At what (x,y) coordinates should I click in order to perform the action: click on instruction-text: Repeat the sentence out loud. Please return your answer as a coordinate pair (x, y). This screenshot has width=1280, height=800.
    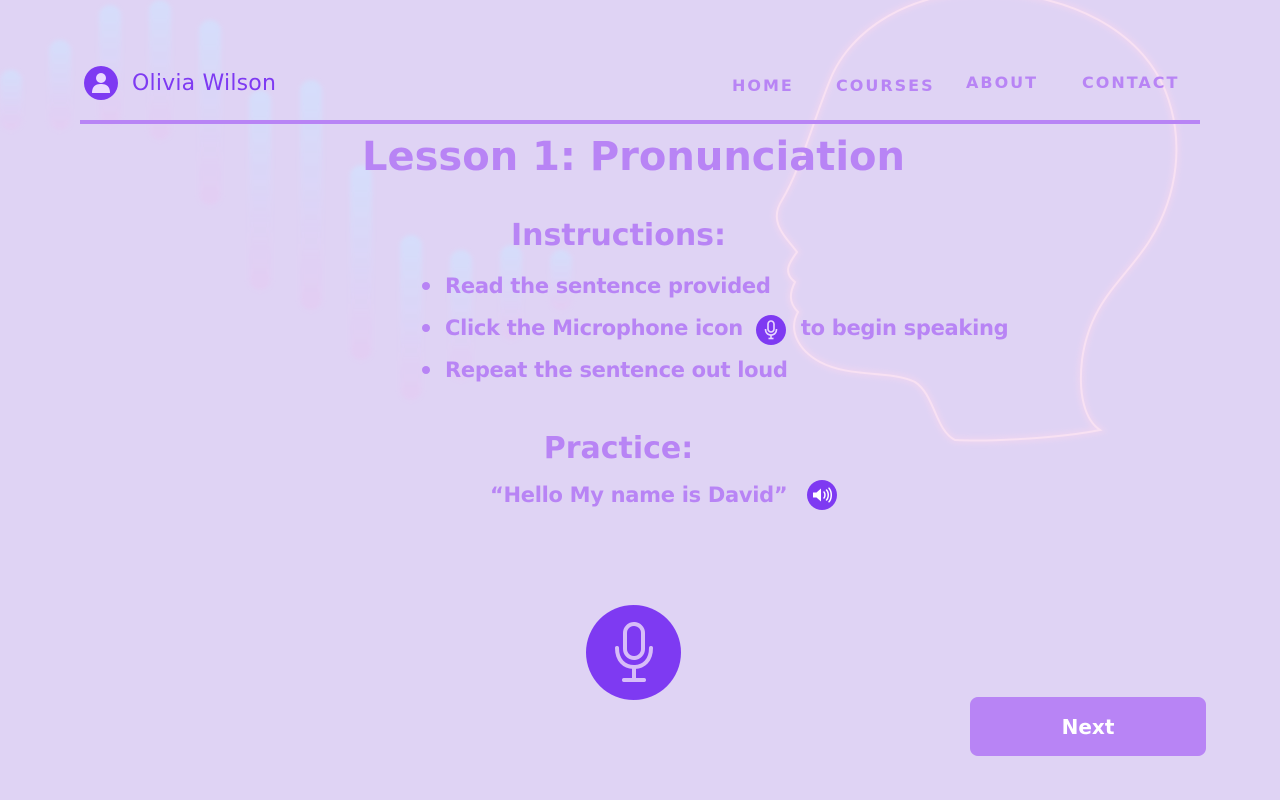
    Looking at the image, I should click on (616, 370).